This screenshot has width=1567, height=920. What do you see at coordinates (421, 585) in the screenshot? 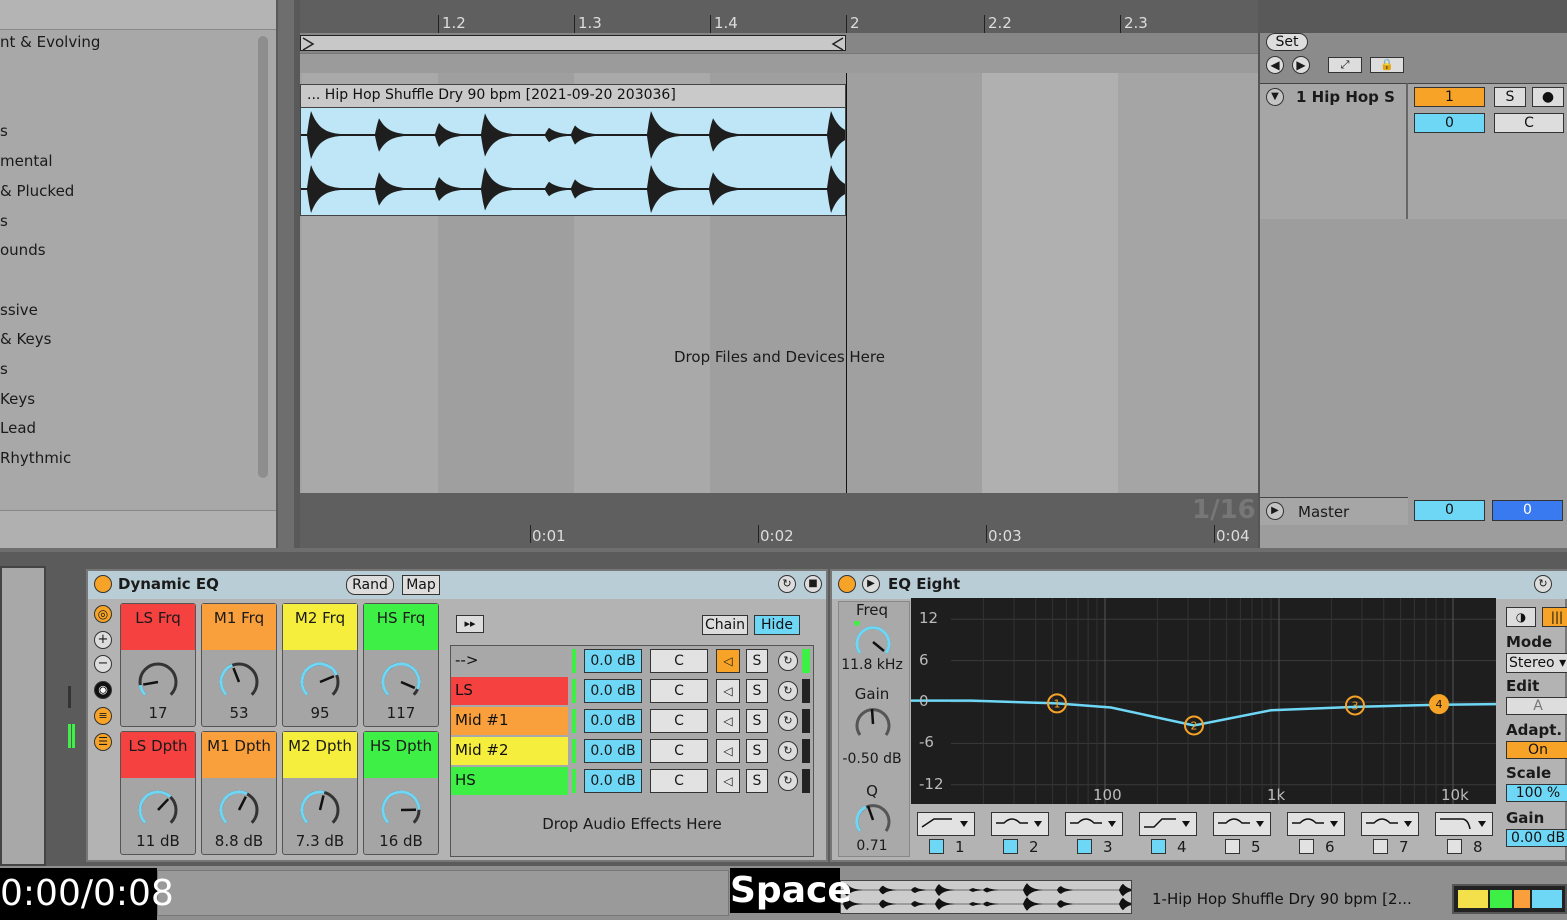
I see `map-button: Map` at bounding box center [421, 585].